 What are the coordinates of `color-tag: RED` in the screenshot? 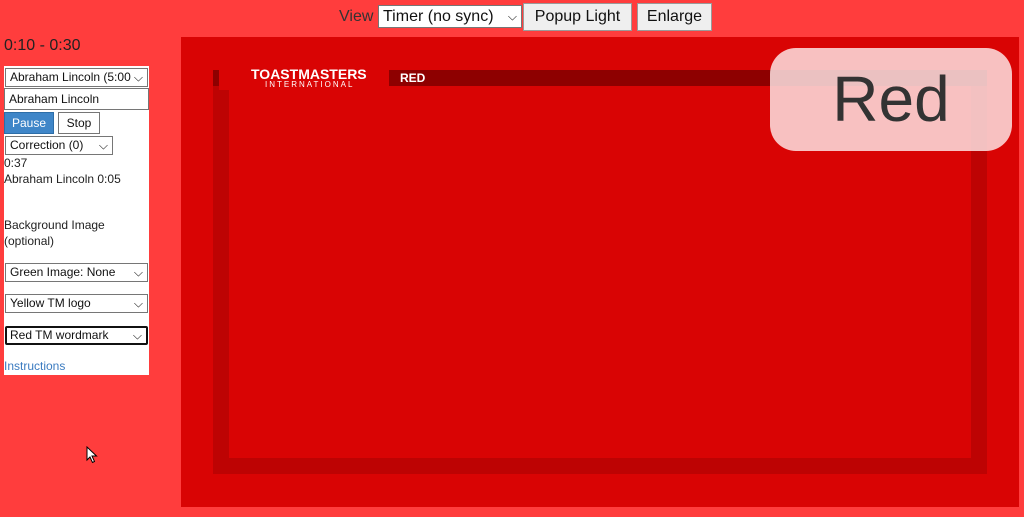 It's located at (413, 78).